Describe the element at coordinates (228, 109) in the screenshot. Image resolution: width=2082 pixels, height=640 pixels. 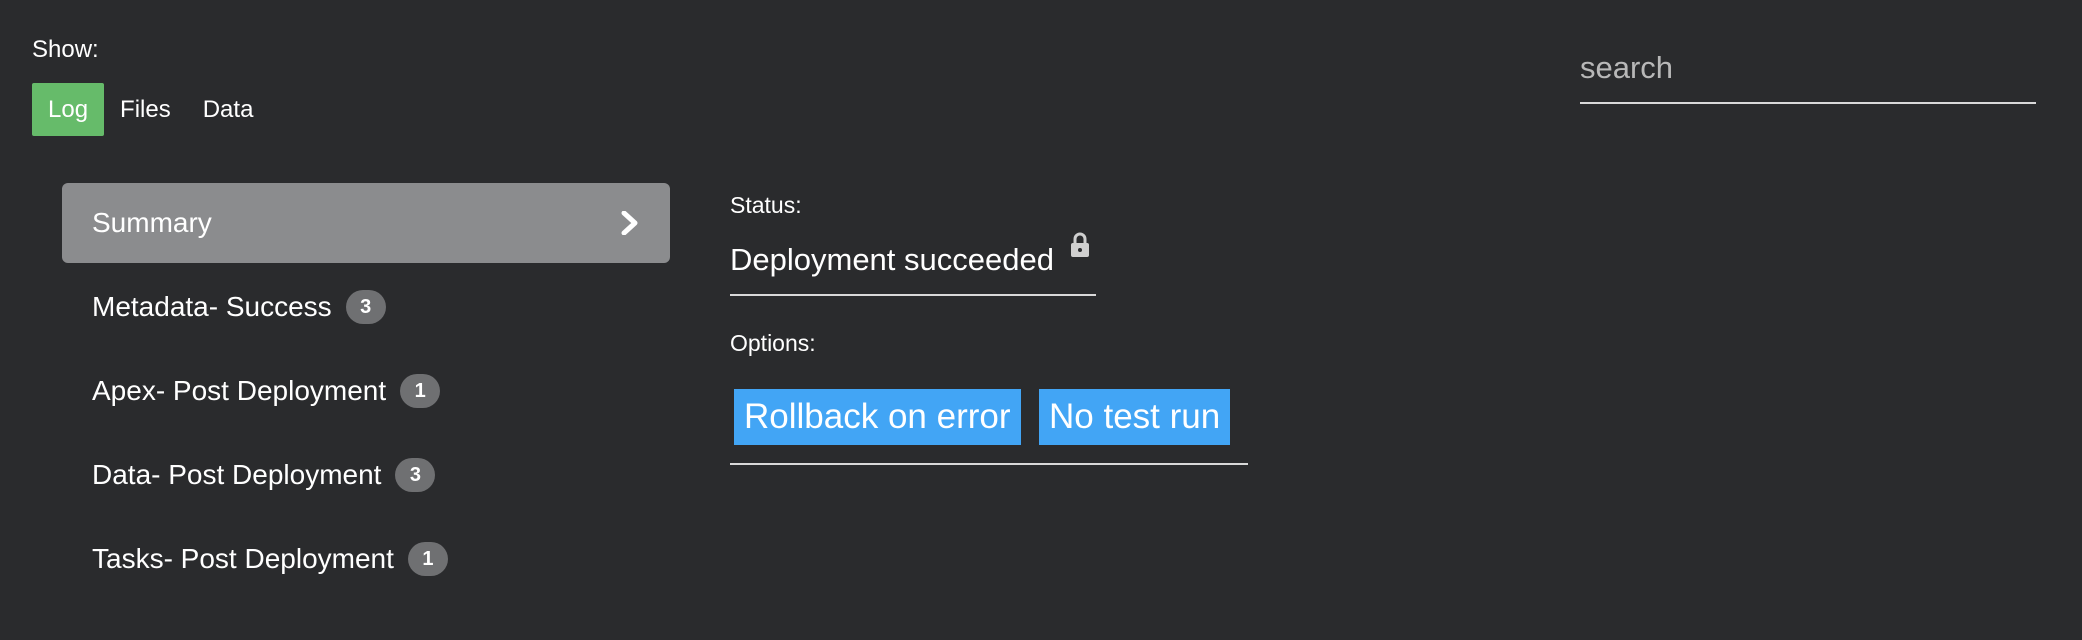
I see `tab-data: Data` at that location.